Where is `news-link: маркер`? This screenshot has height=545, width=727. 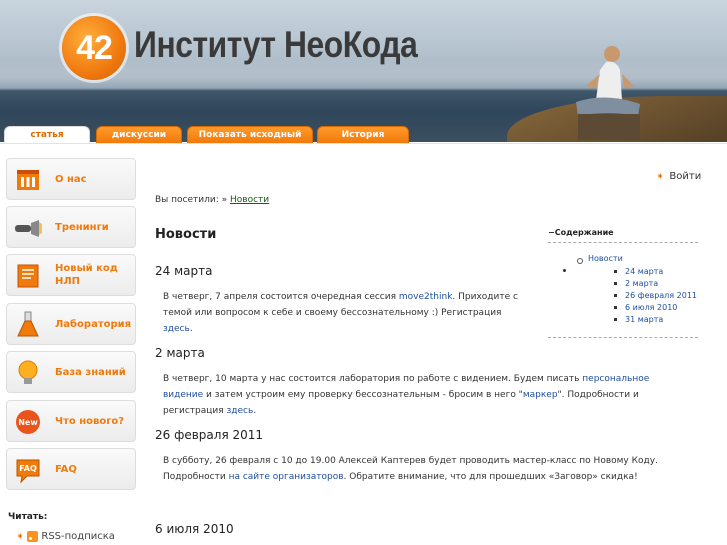
news-link: маркер is located at coordinates (540, 395).